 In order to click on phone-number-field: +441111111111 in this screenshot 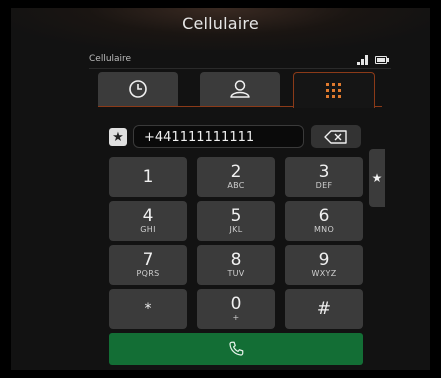, I will do `click(218, 136)`.